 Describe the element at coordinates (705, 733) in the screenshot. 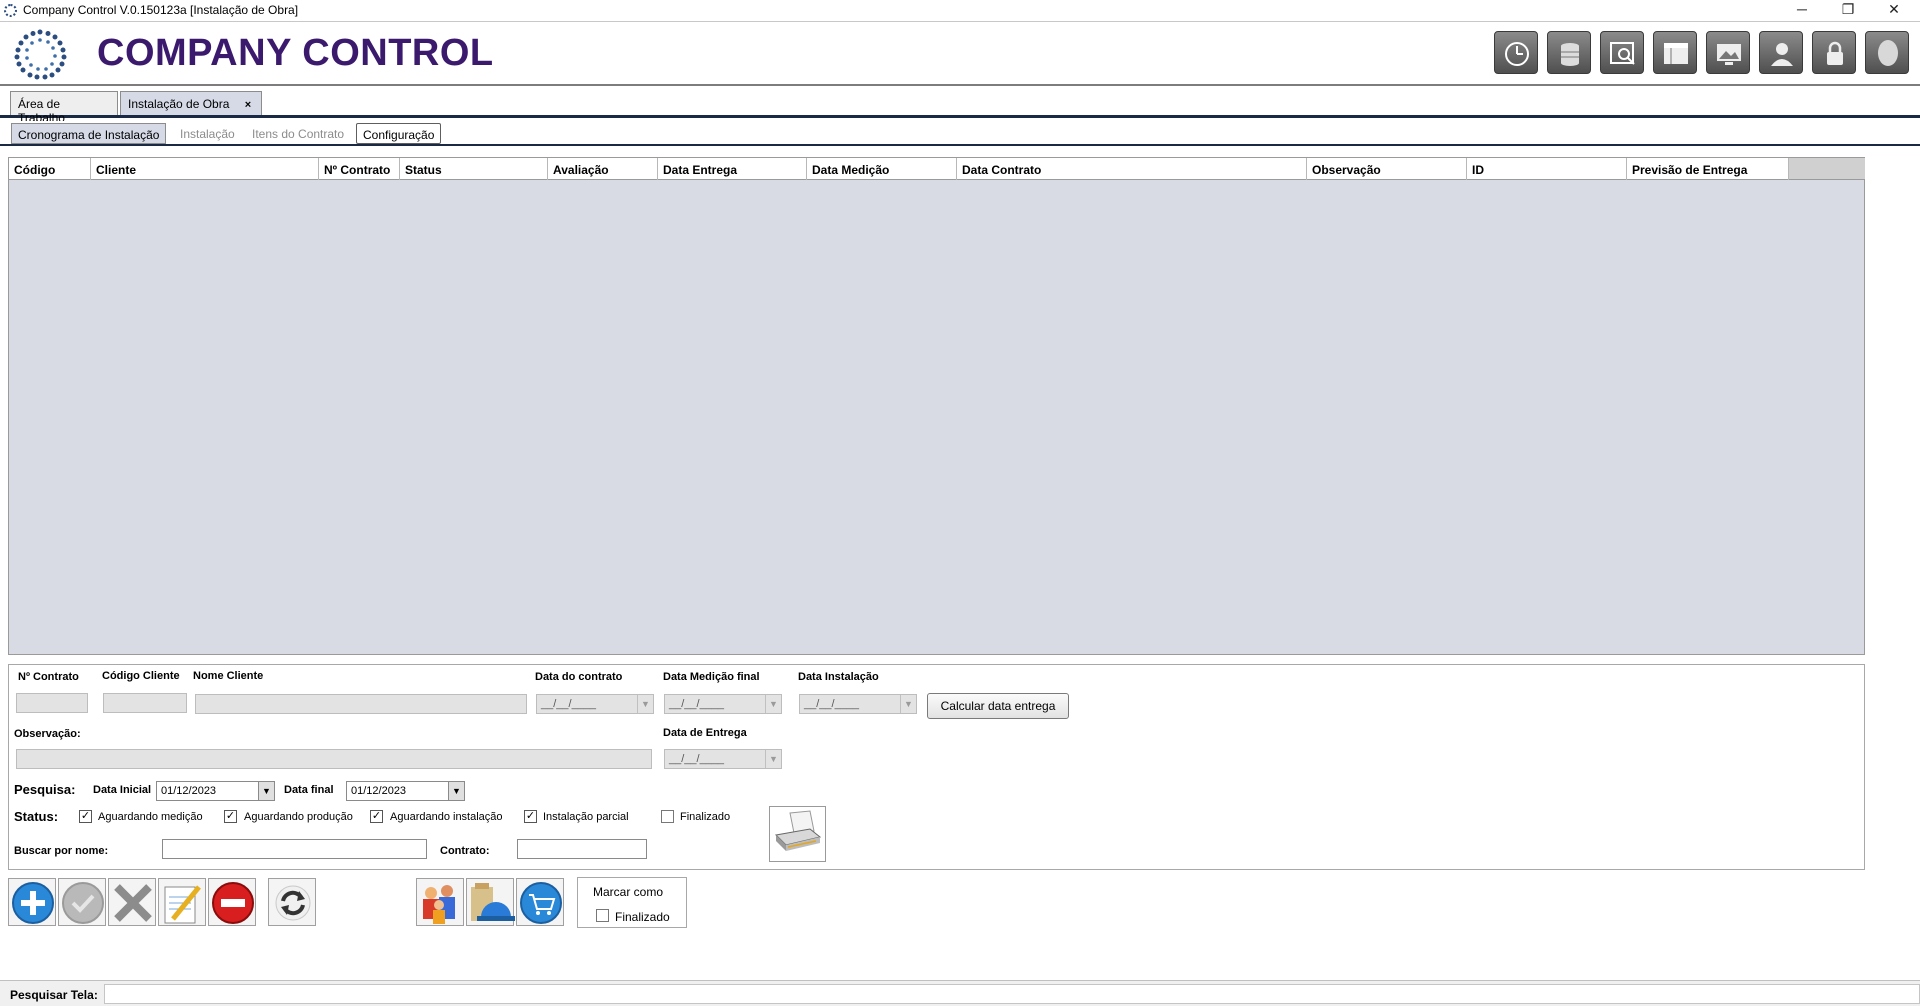

I see `data-entrega-label: Data de Entrega` at that location.